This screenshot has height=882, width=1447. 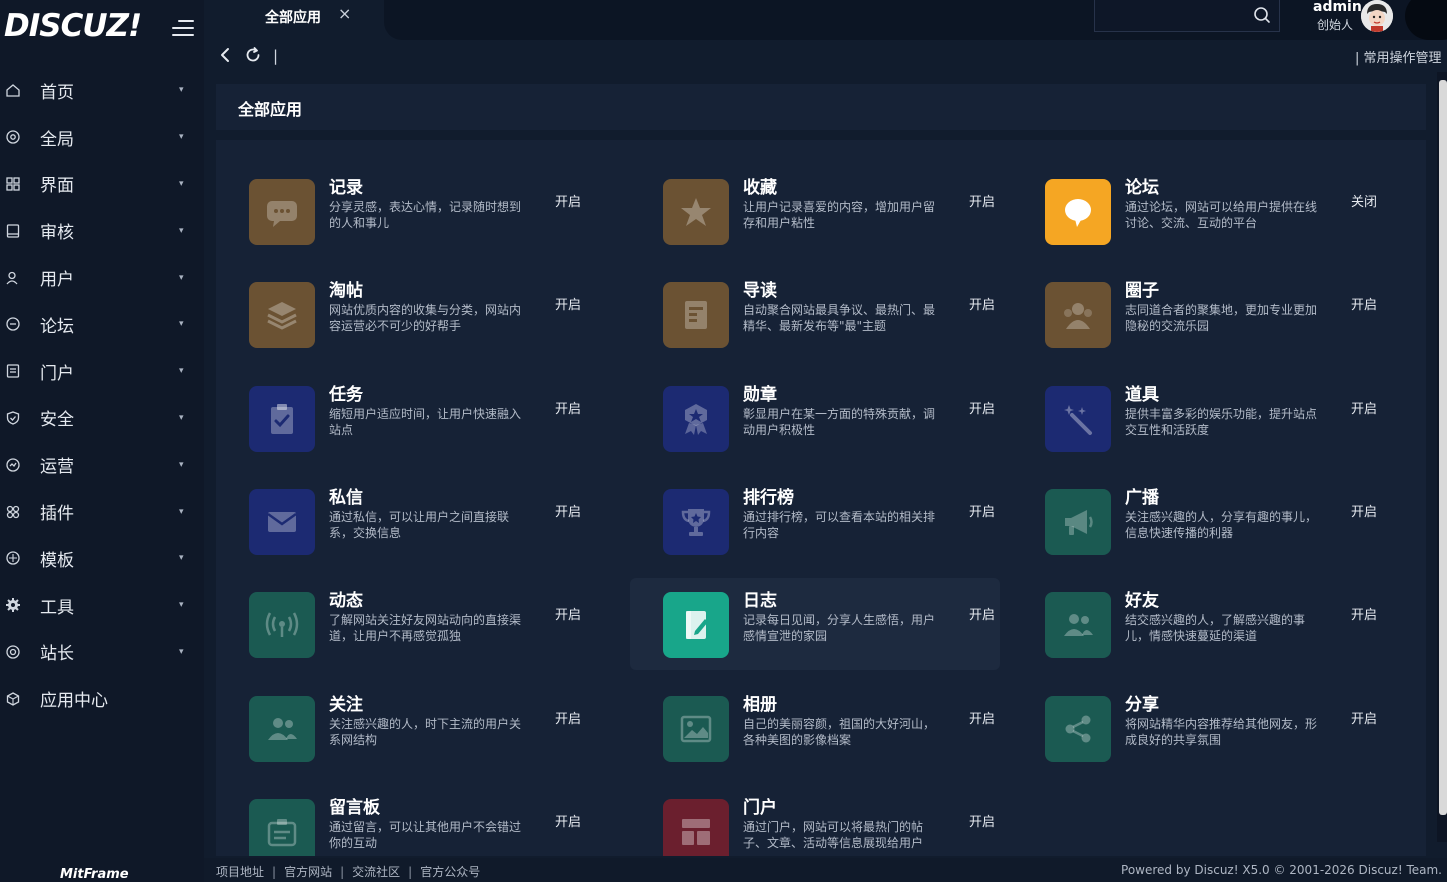 What do you see at coordinates (102, 184) in the screenshot?
I see `sidebar-item: 界面 ▾` at bounding box center [102, 184].